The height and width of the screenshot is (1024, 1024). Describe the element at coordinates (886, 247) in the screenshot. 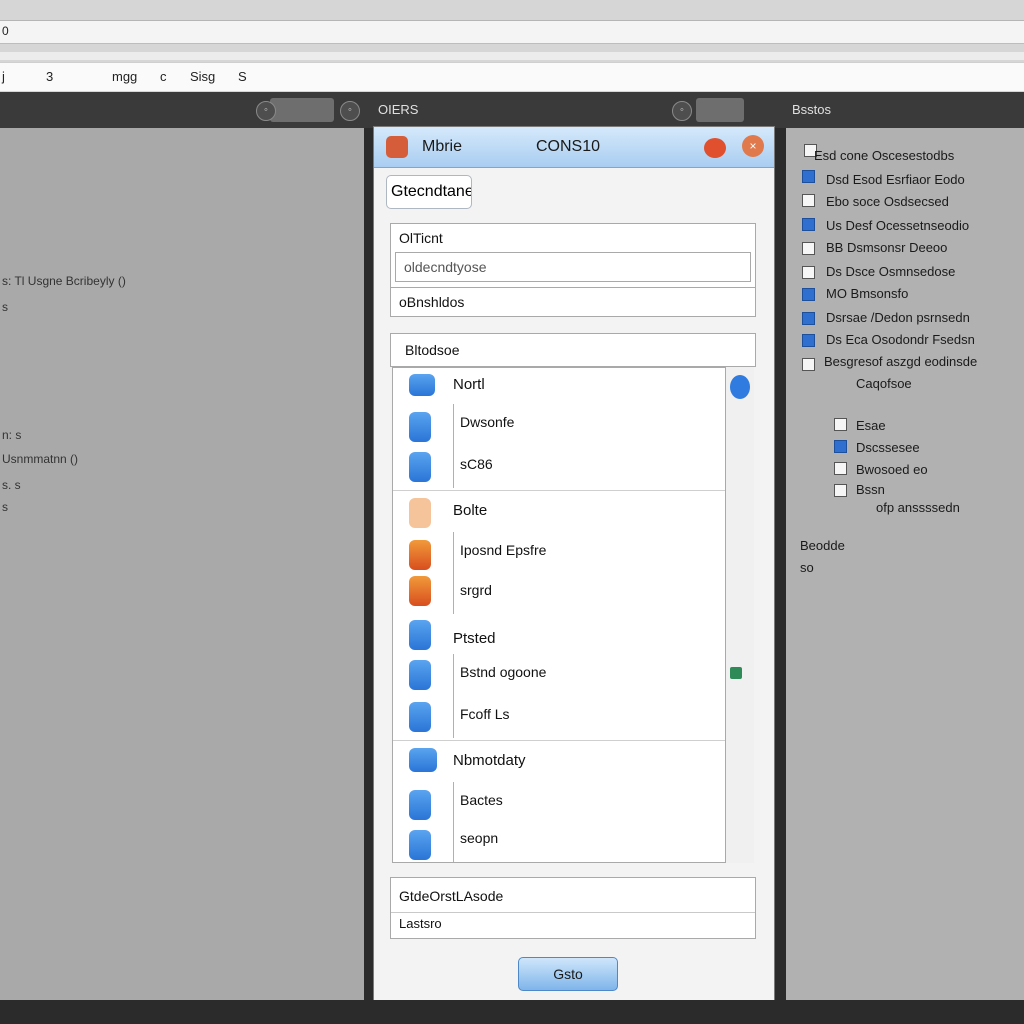

I see `right-panel-row: BB Dsmsonsr Deeoo` at that location.